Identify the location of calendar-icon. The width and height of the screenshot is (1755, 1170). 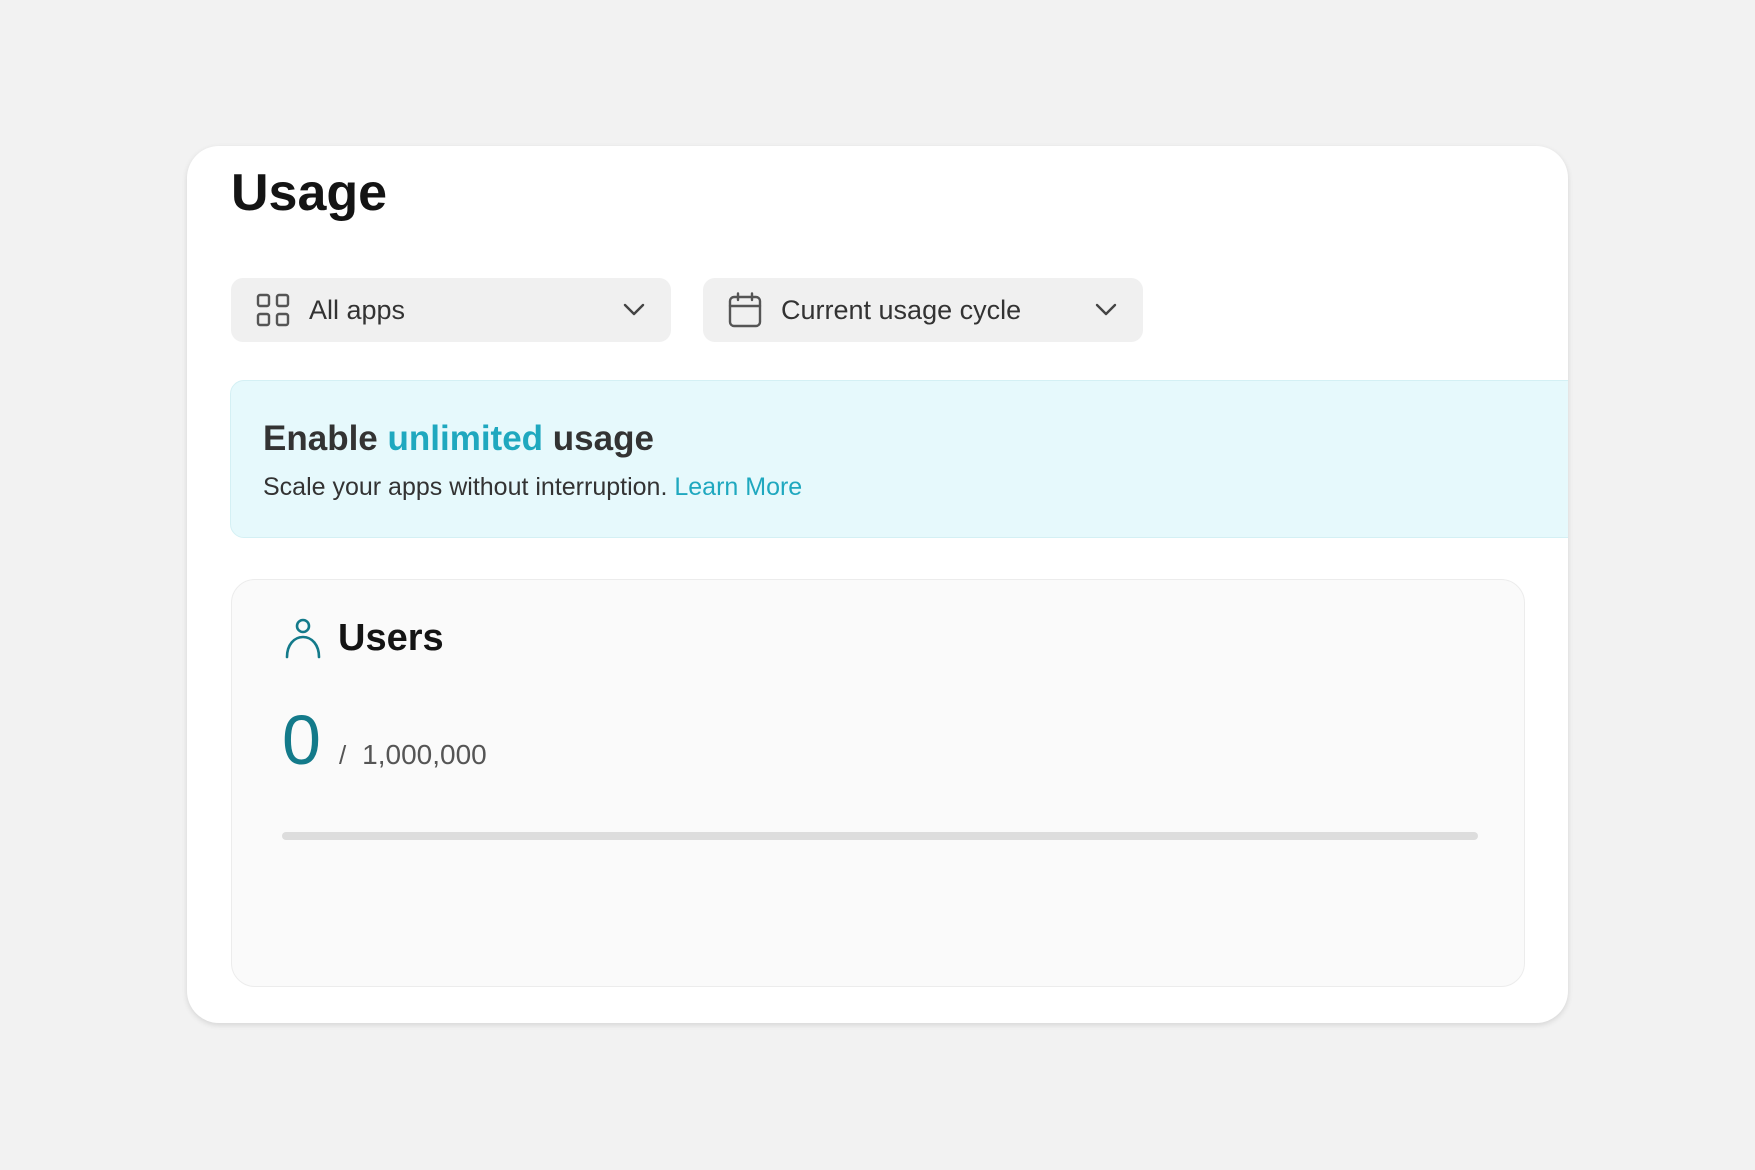
(745, 310).